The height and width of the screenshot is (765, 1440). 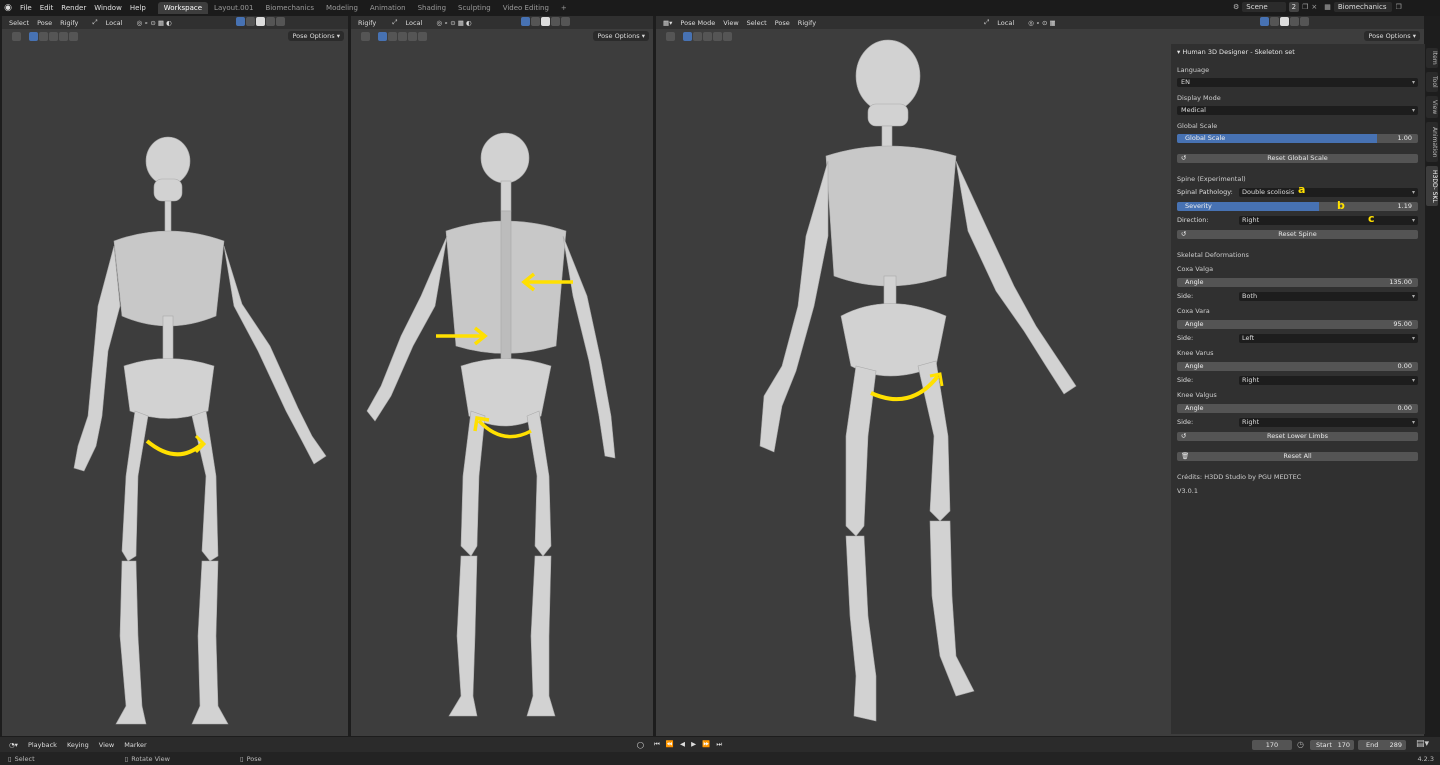 I want to click on direction-row: Direction: Right ▾, so click(x=1297, y=220).